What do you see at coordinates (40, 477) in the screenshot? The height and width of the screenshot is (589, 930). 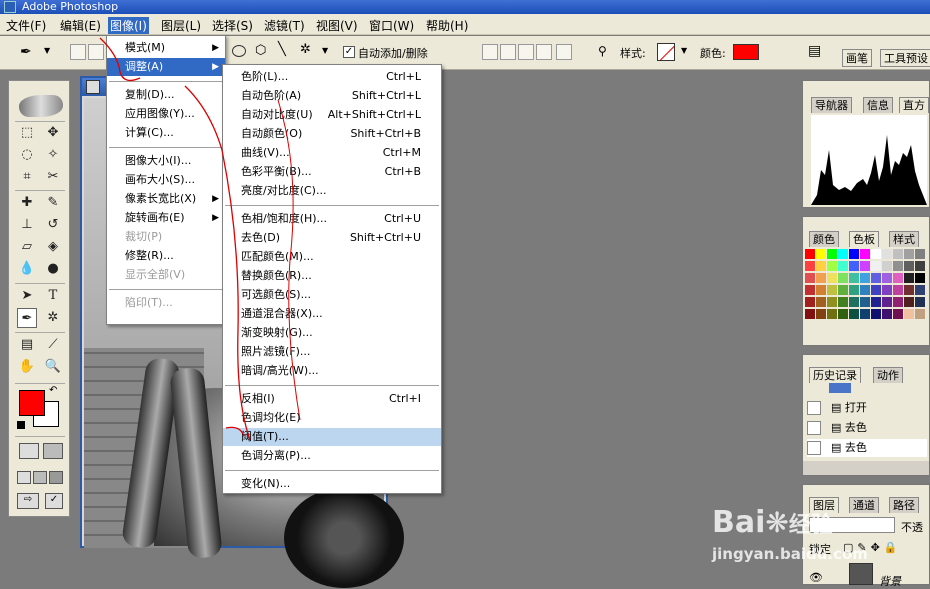 I see `screen-mode-2-icon` at bounding box center [40, 477].